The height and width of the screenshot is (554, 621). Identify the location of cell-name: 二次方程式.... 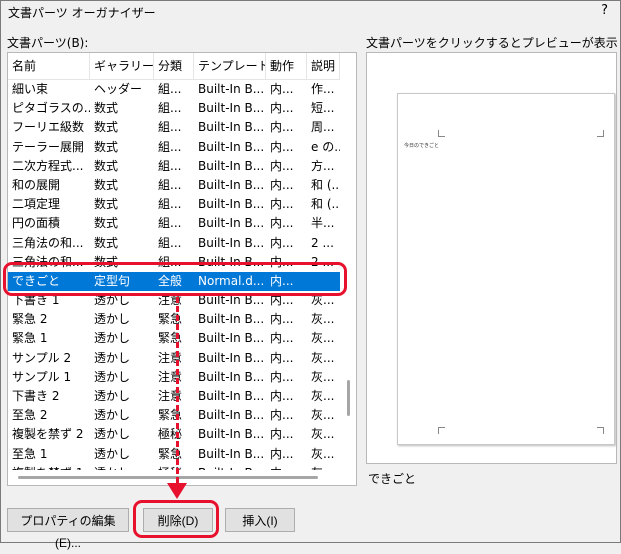
(48, 165).